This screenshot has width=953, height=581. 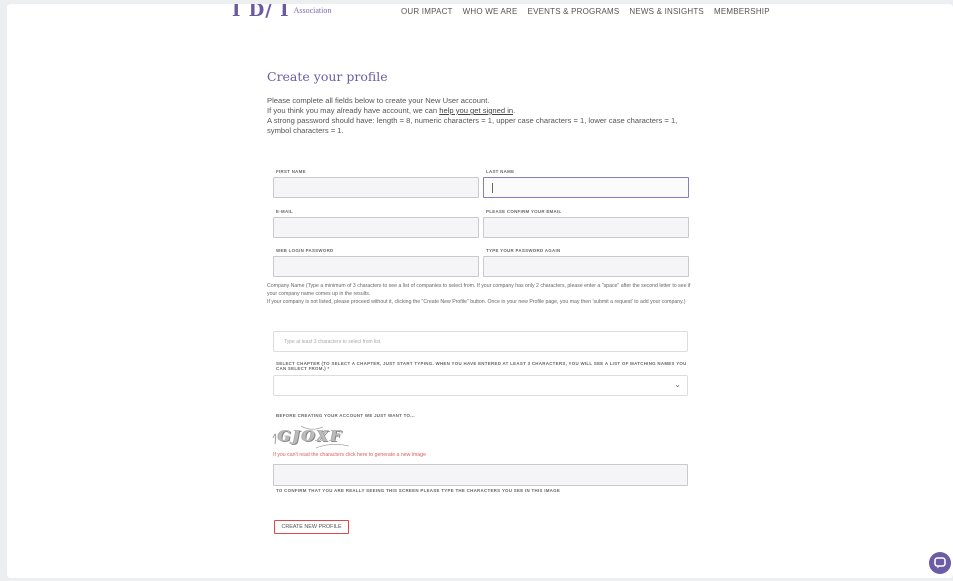 I want to click on confirm-email-field, so click(x=586, y=227).